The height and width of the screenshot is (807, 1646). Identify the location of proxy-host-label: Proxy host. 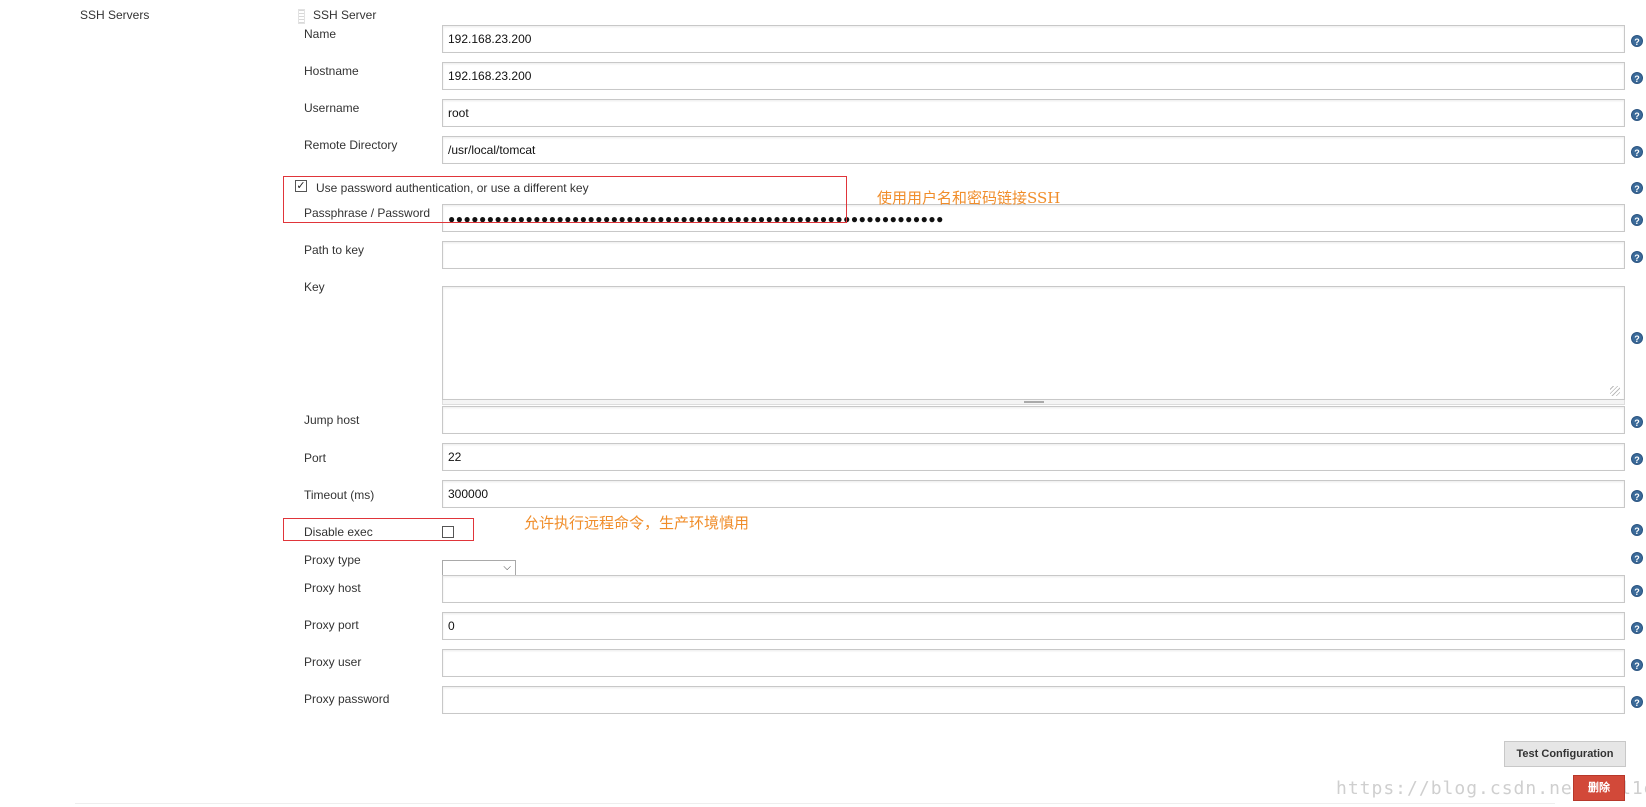
(332, 588).